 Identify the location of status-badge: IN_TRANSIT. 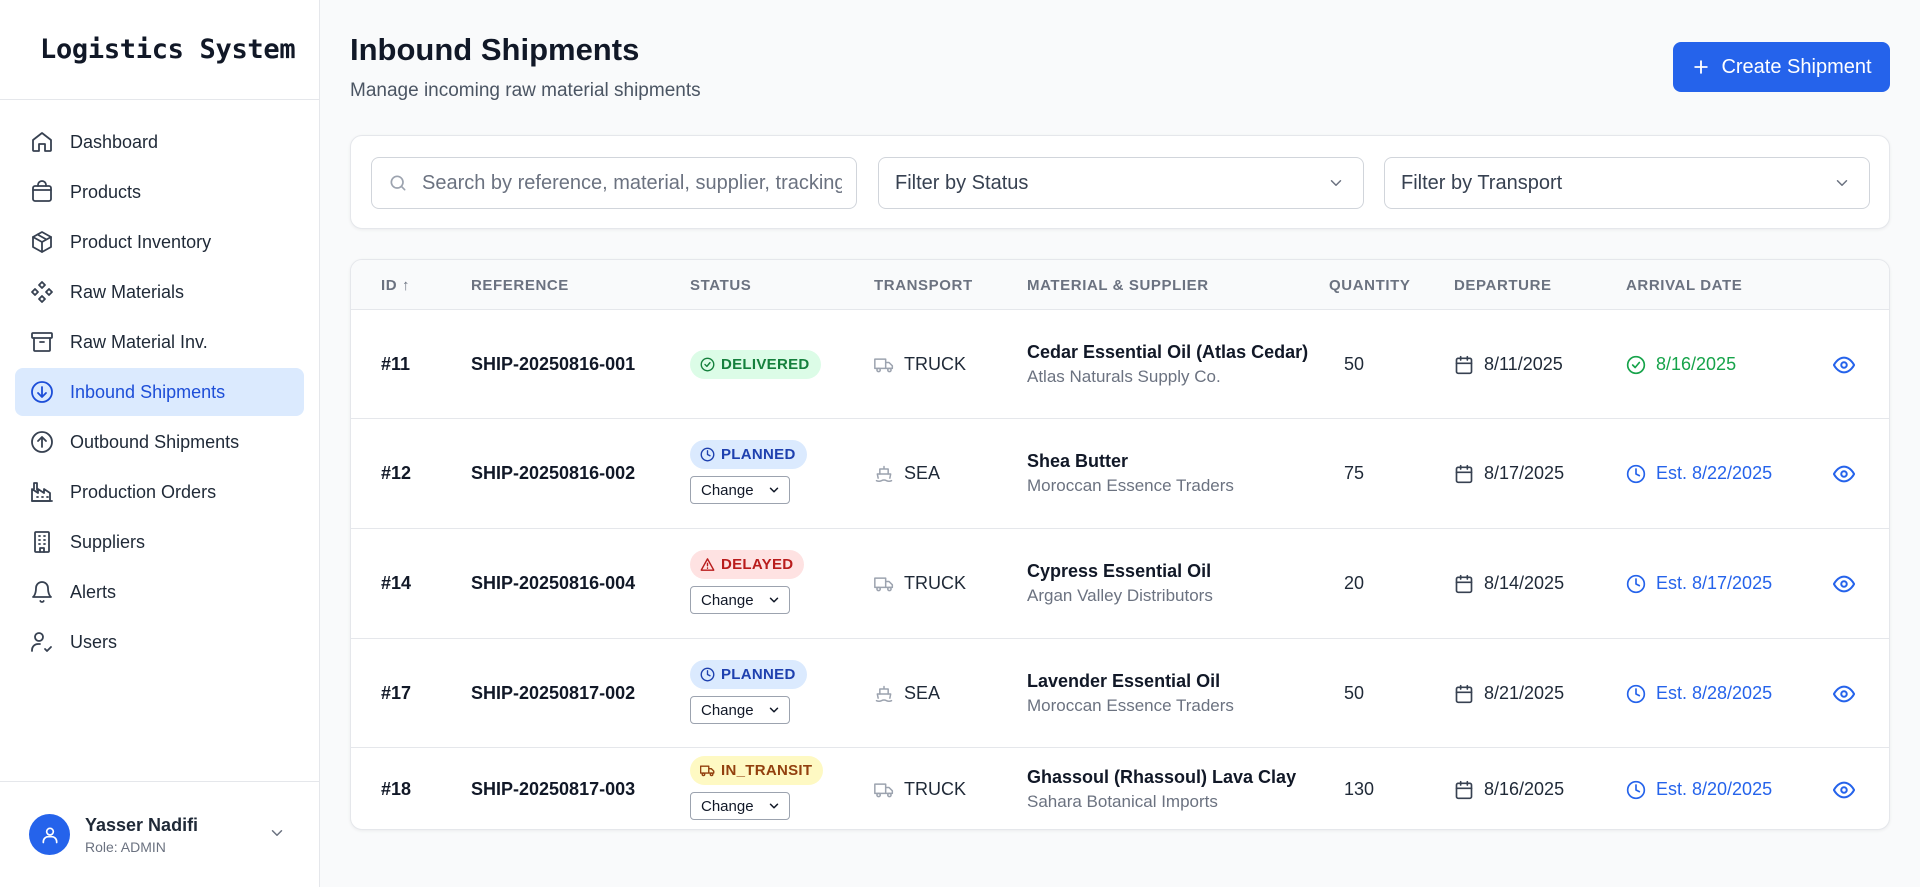
(757, 770).